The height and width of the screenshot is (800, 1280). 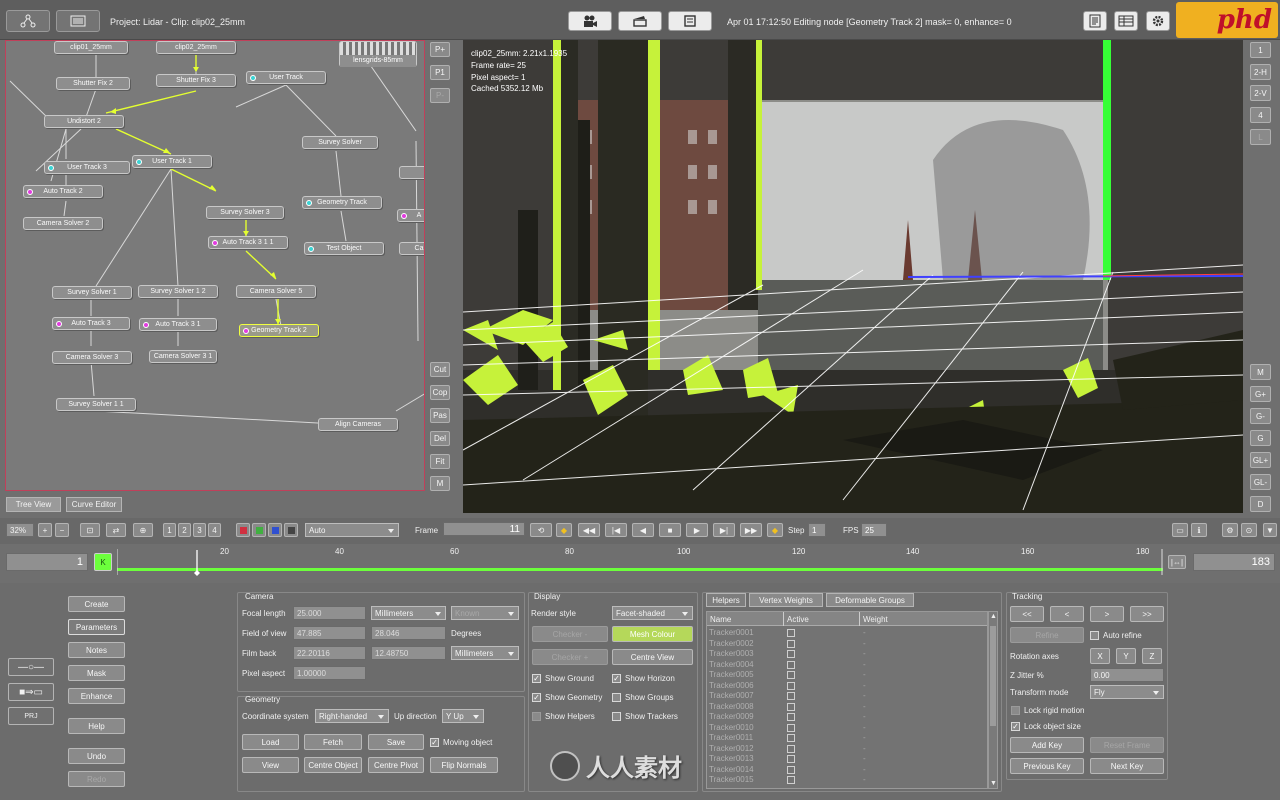 What do you see at coordinates (817, 530) in the screenshot?
I see `step-field: 1` at bounding box center [817, 530].